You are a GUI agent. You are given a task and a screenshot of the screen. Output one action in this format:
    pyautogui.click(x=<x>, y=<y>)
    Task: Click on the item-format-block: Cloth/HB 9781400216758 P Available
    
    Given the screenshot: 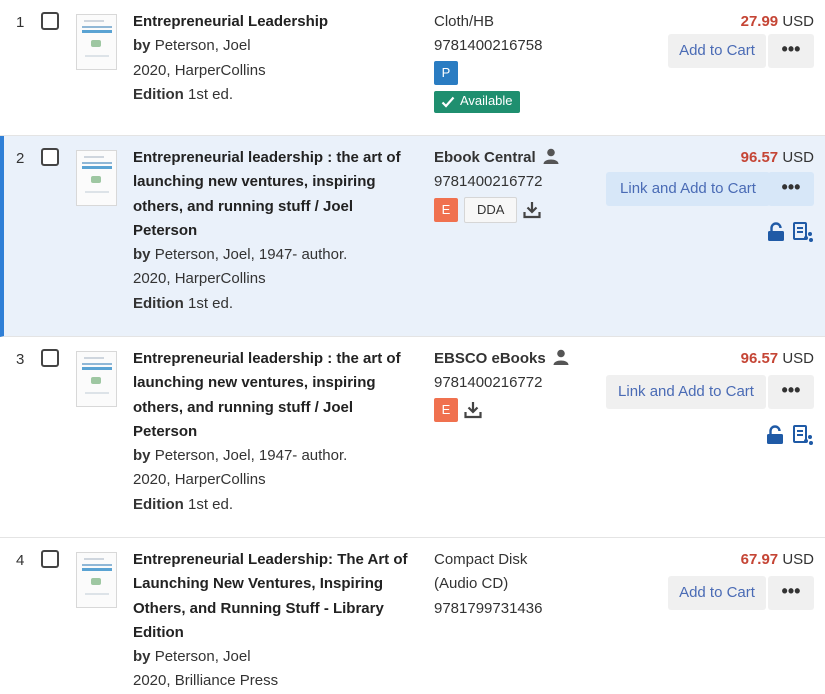 What is the action you would take?
    pyautogui.click(x=514, y=63)
    